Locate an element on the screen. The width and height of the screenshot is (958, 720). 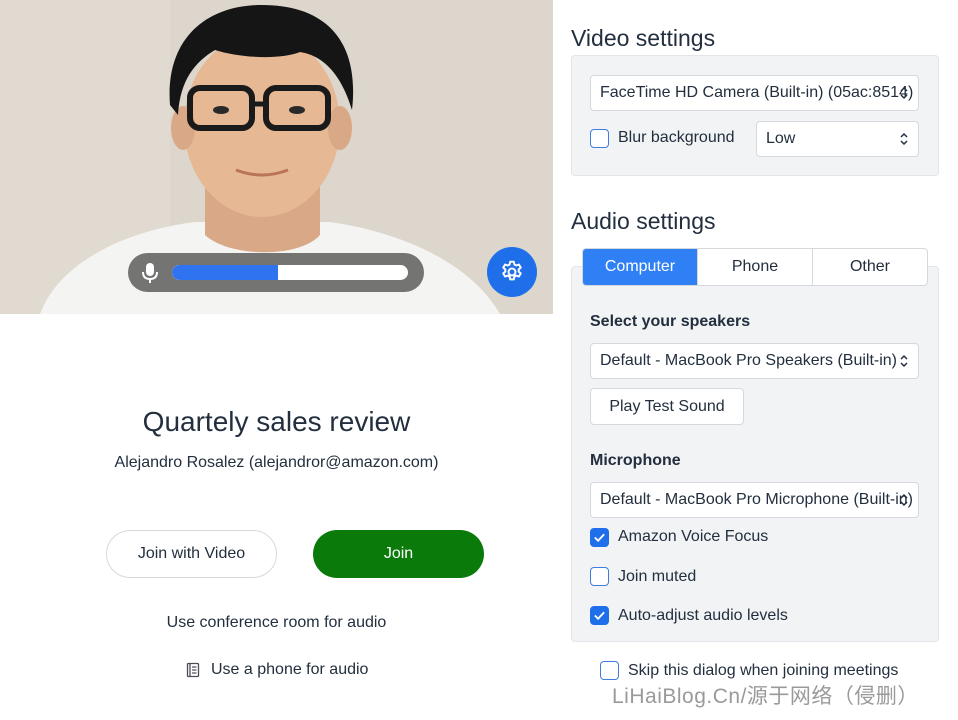
tab-computer: Computer is located at coordinates (640, 267).